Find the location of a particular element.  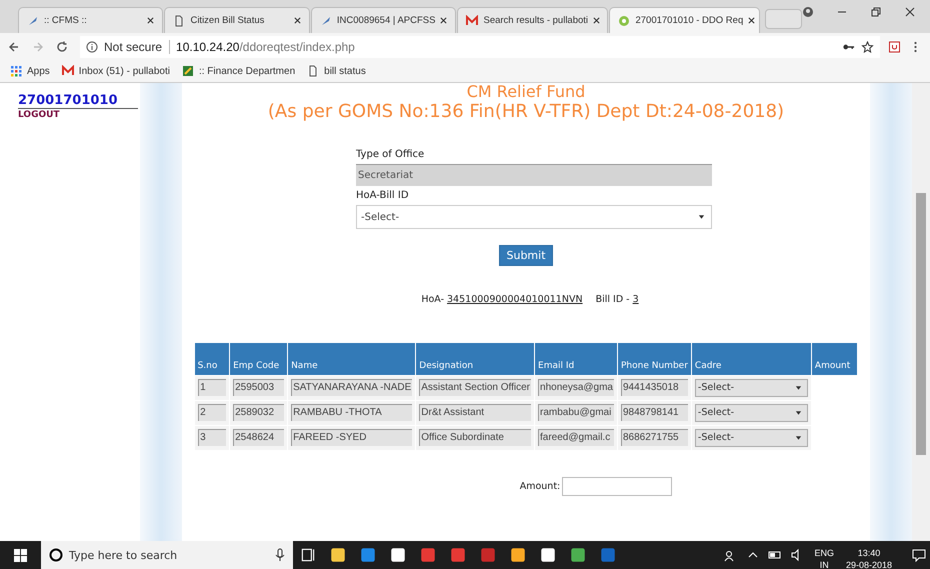

bookmark: Apps is located at coordinates (30, 71).